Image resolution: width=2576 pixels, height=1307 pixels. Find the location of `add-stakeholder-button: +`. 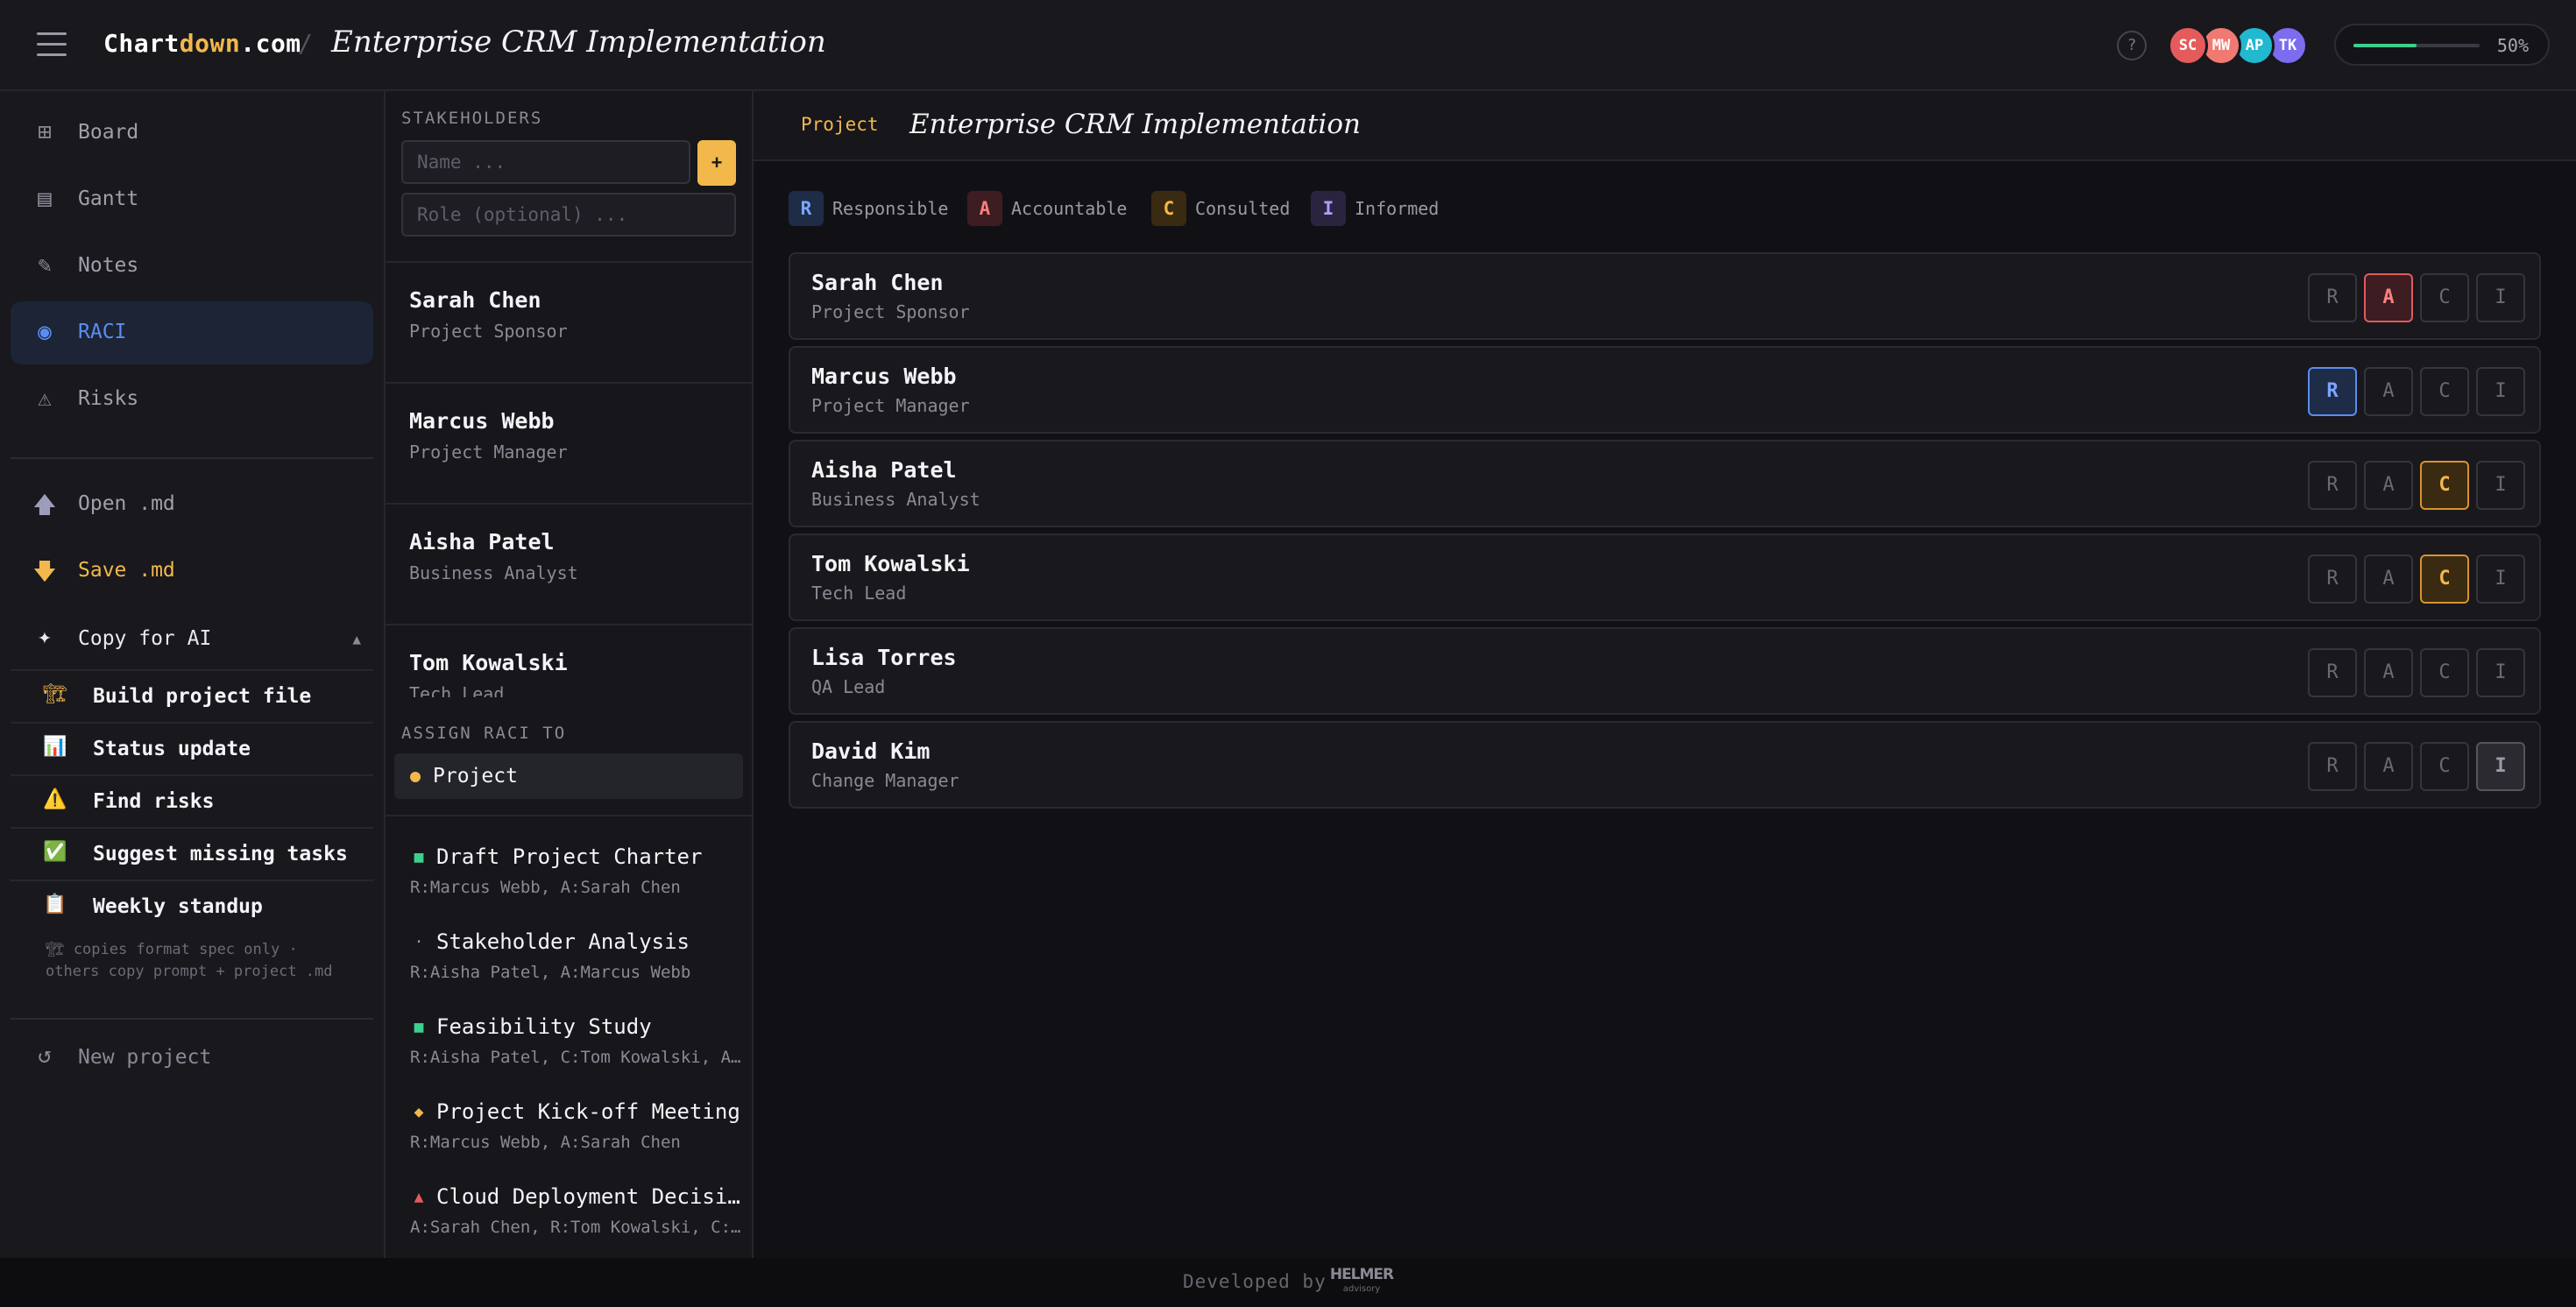

add-stakeholder-button: + is located at coordinates (716, 163).